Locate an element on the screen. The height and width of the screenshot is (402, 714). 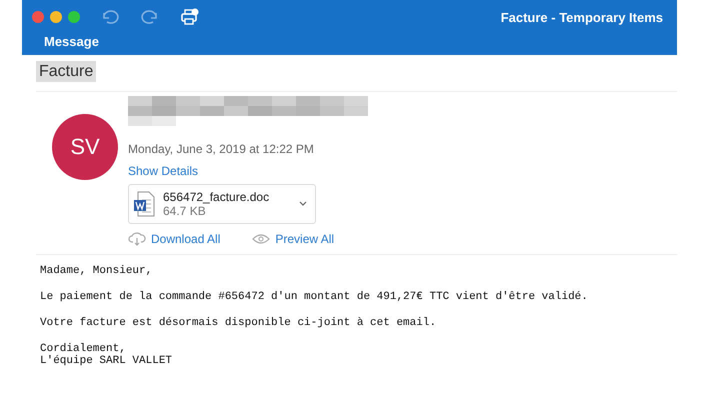
body-paragraph: Votre facture est désormais disponible ci-joint à cet email. is located at coordinates (239, 323).